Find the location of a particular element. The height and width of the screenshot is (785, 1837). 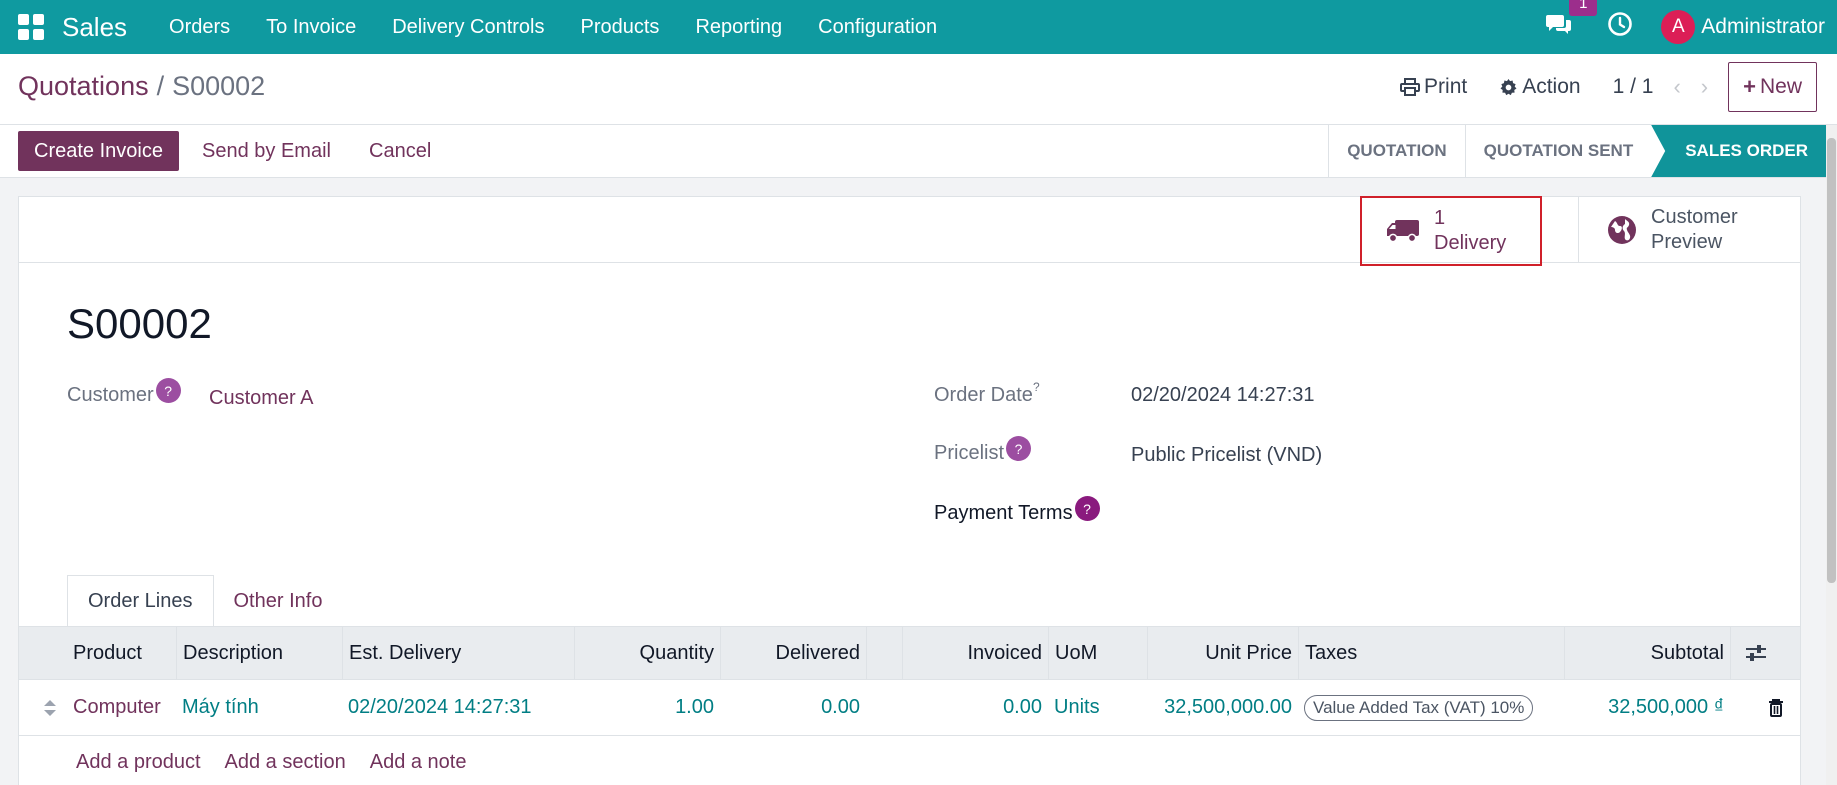

activities-button is located at coordinates (1620, 27).